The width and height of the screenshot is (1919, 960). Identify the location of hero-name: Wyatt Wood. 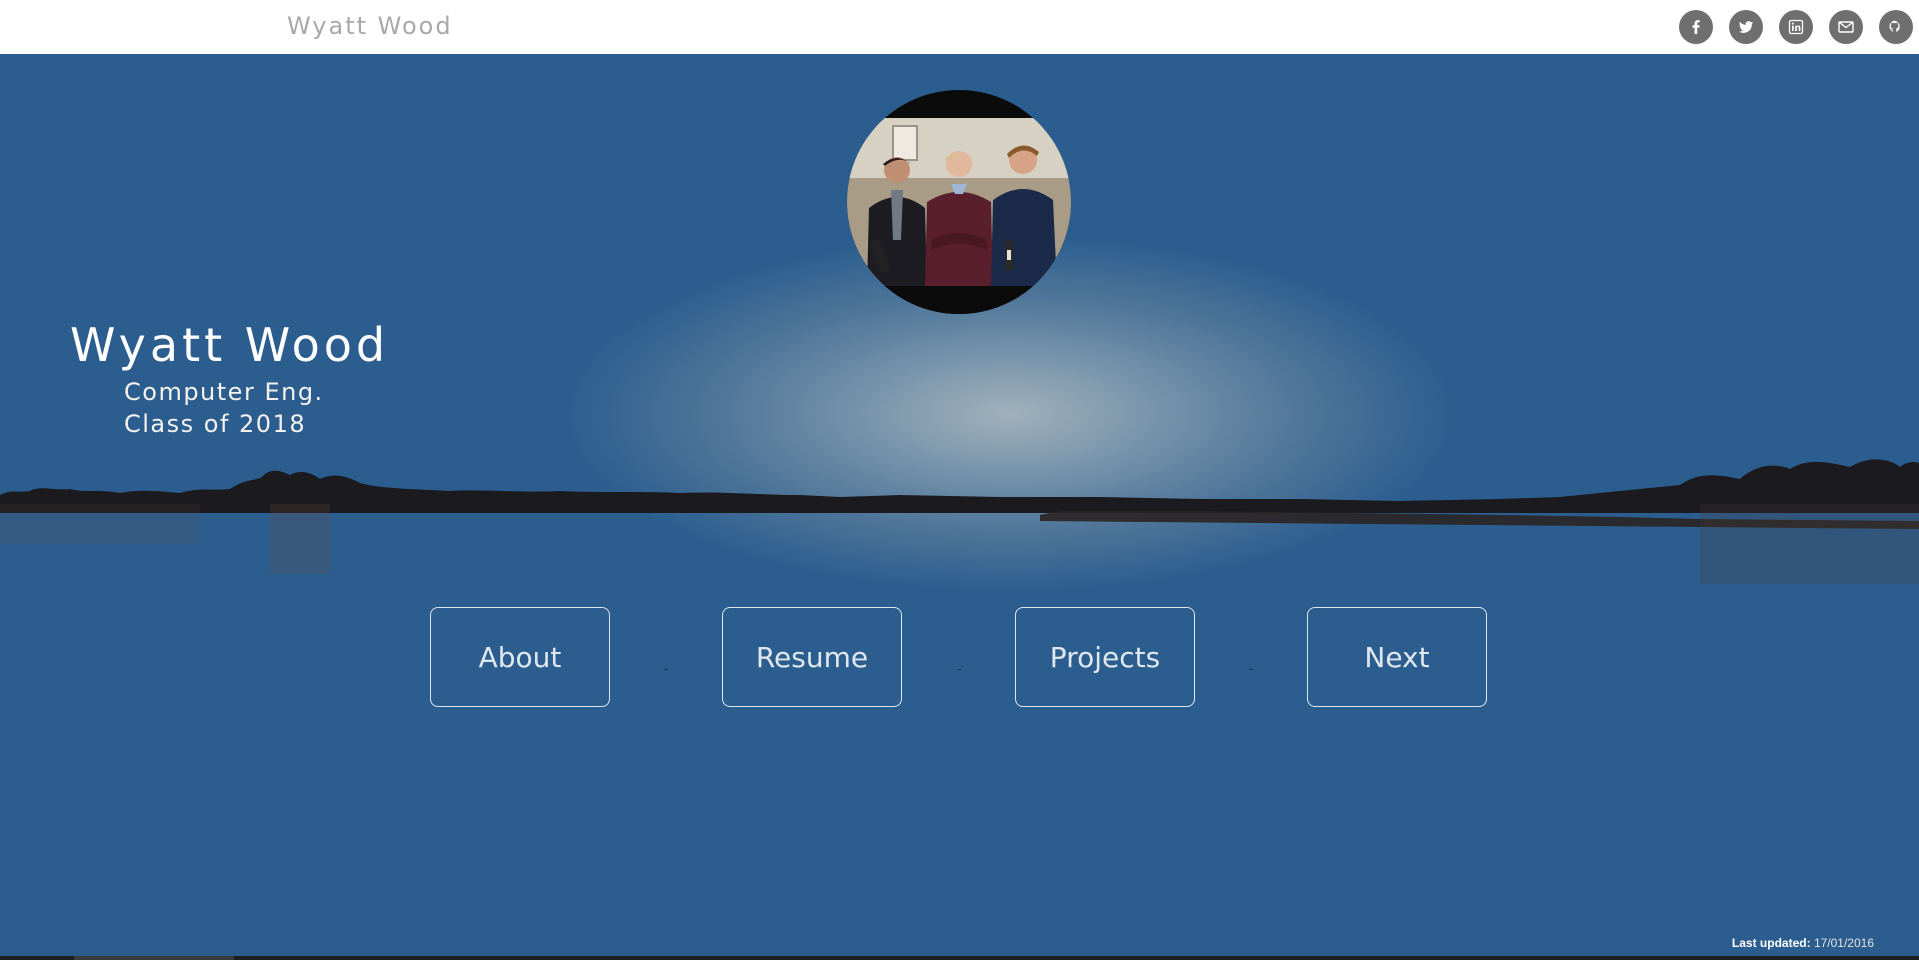
(230, 345).